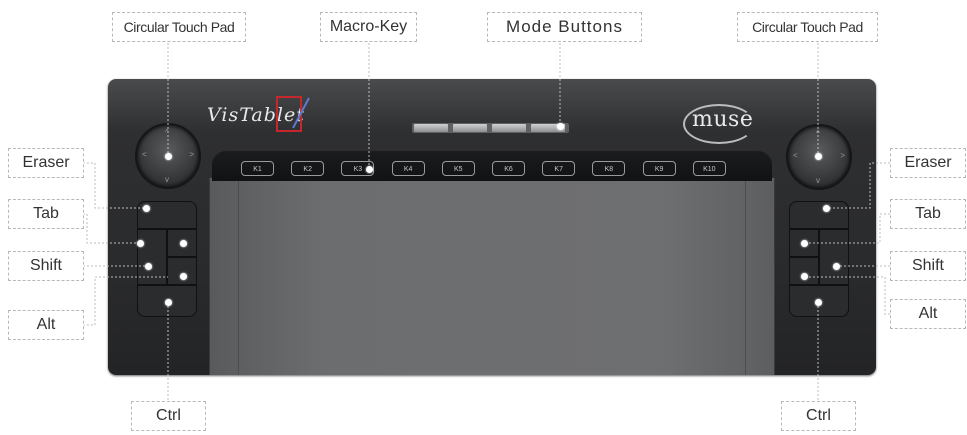 The width and height of the screenshot is (967, 435). I want to click on leader-eraser-right, so click(858, 185).